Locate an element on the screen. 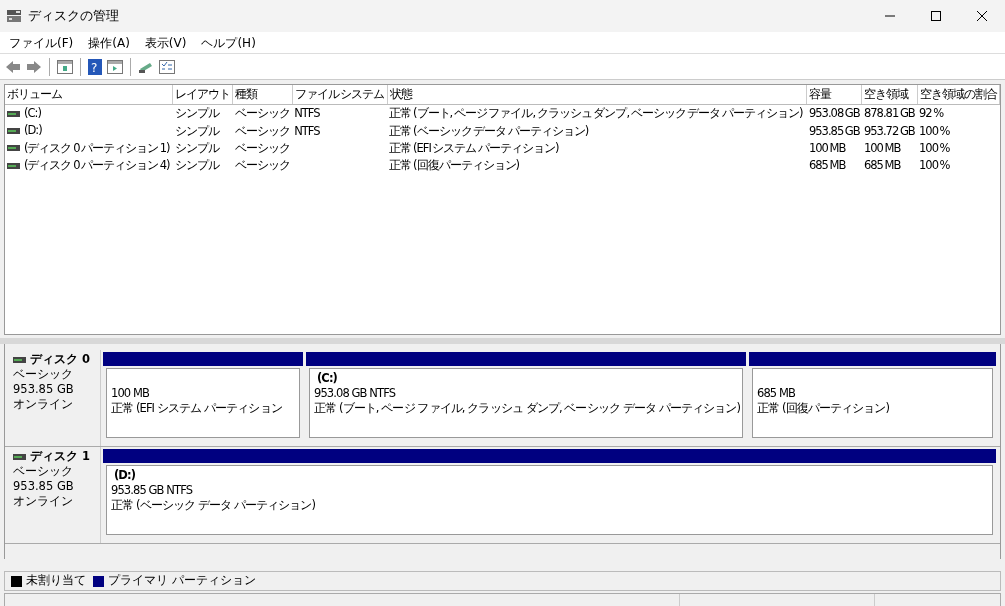  menu-item: ヘルプ(H) is located at coordinates (228, 42).